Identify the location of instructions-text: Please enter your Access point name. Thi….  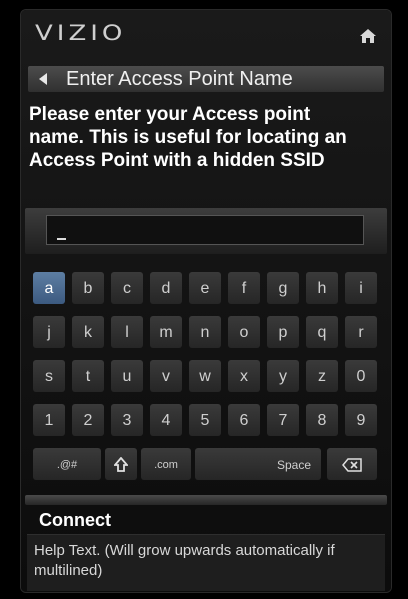
(188, 137).